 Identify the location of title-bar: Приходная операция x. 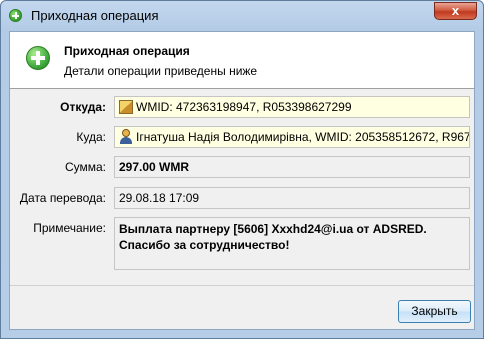
(242, 16).